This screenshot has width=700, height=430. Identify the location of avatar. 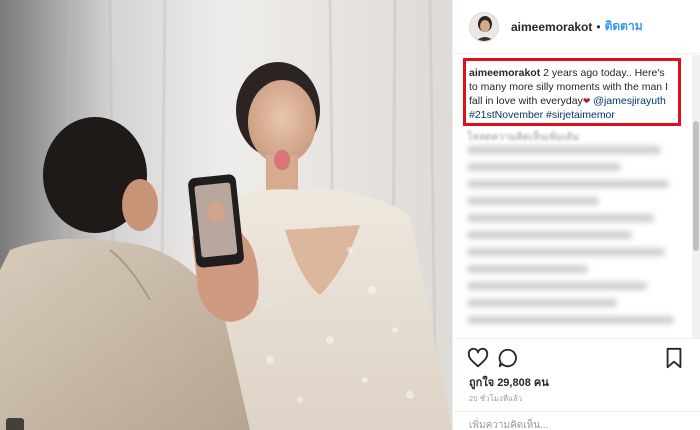
(484, 26).